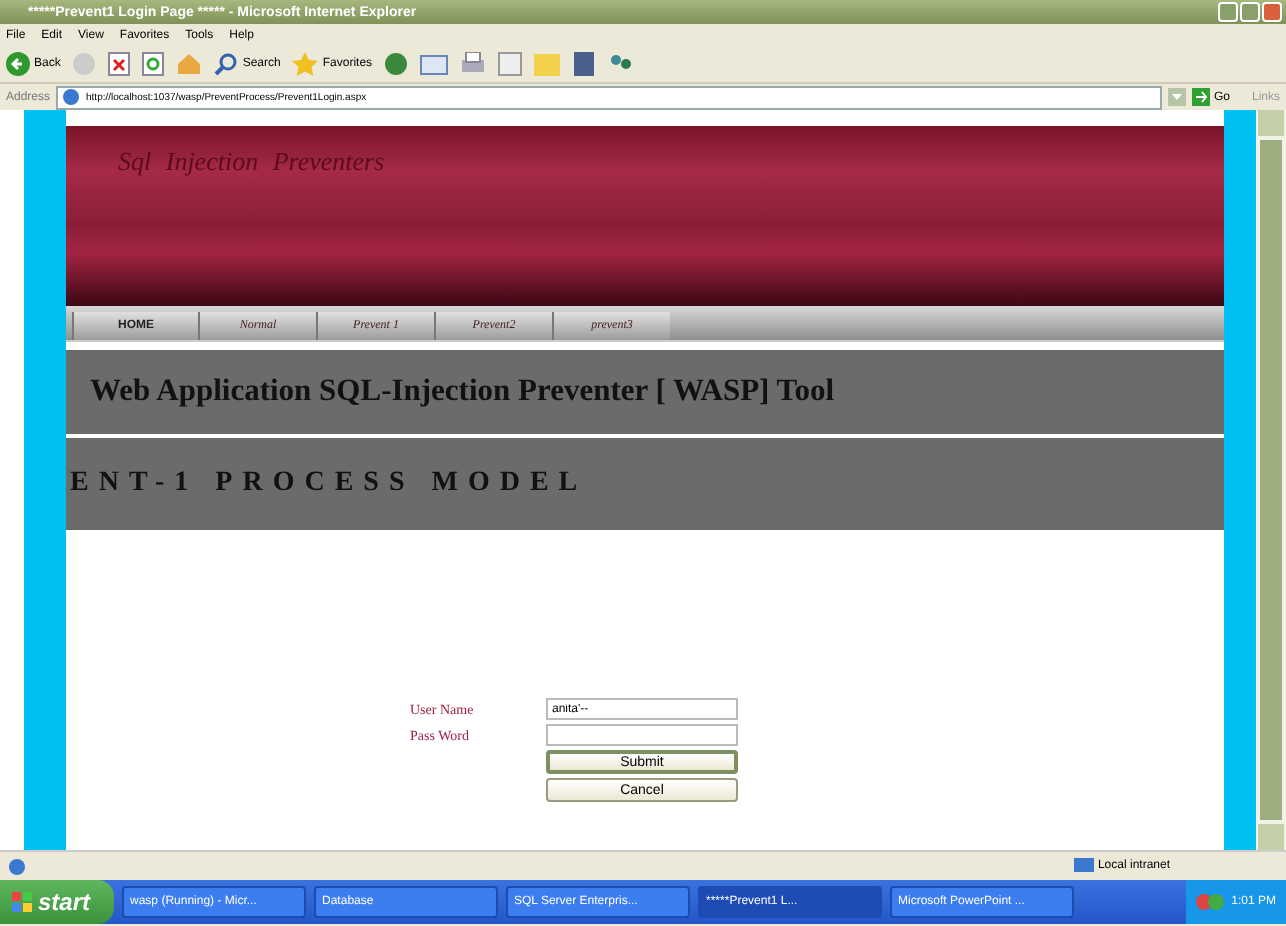 This screenshot has height=926, width=1286. Describe the element at coordinates (329, 484) in the screenshot. I see `page-subheading: ENT-1 PROCESS MODEL` at that location.